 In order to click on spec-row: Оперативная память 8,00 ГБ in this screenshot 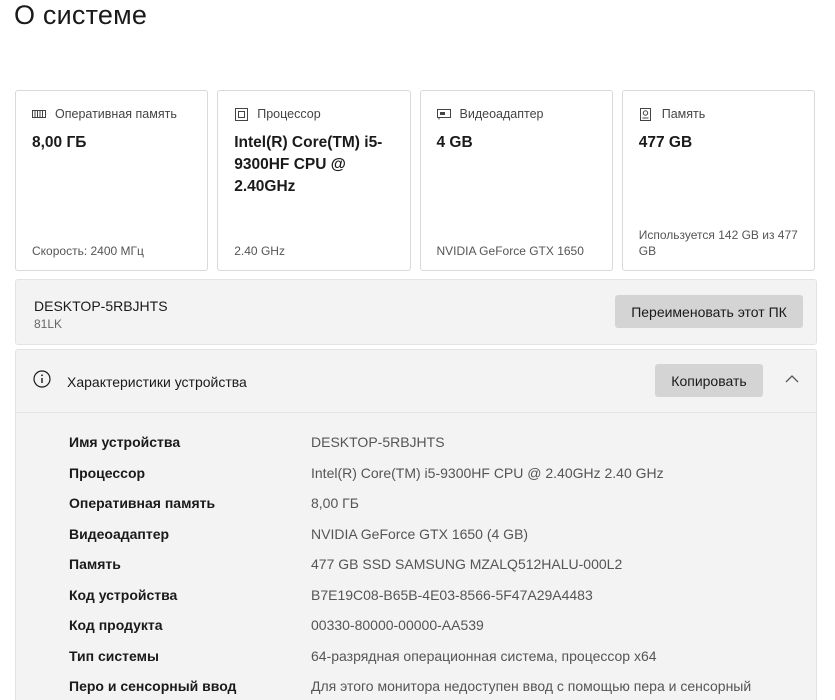, I will do `click(439, 510)`.